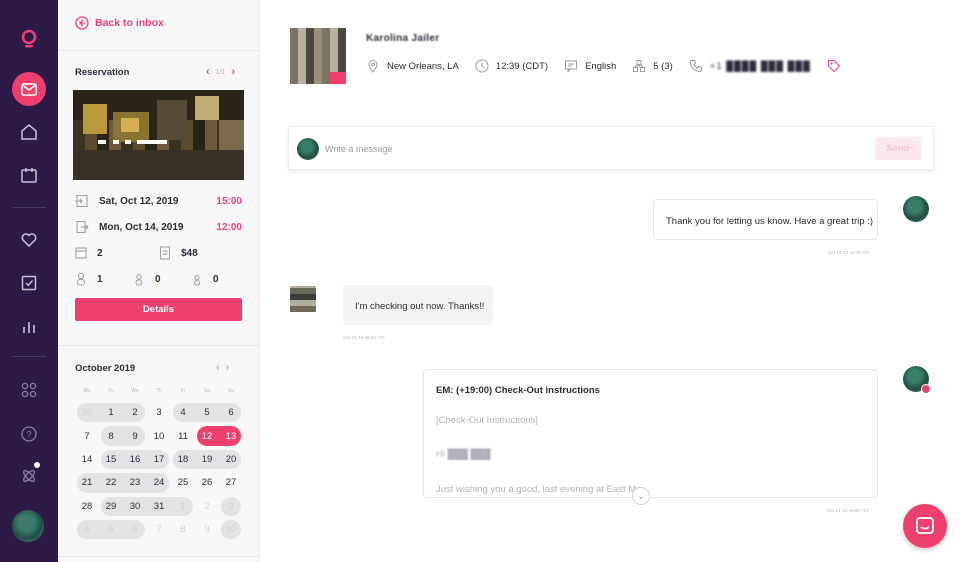 The width and height of the screenshot is (960, 562). I want to click on logo-icon, so click(29, 39).